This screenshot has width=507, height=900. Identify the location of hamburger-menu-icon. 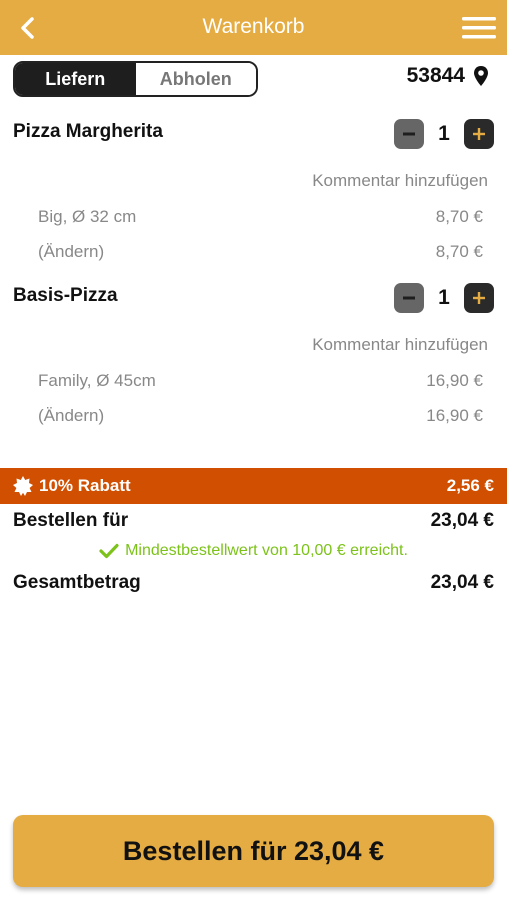
(479, 28).